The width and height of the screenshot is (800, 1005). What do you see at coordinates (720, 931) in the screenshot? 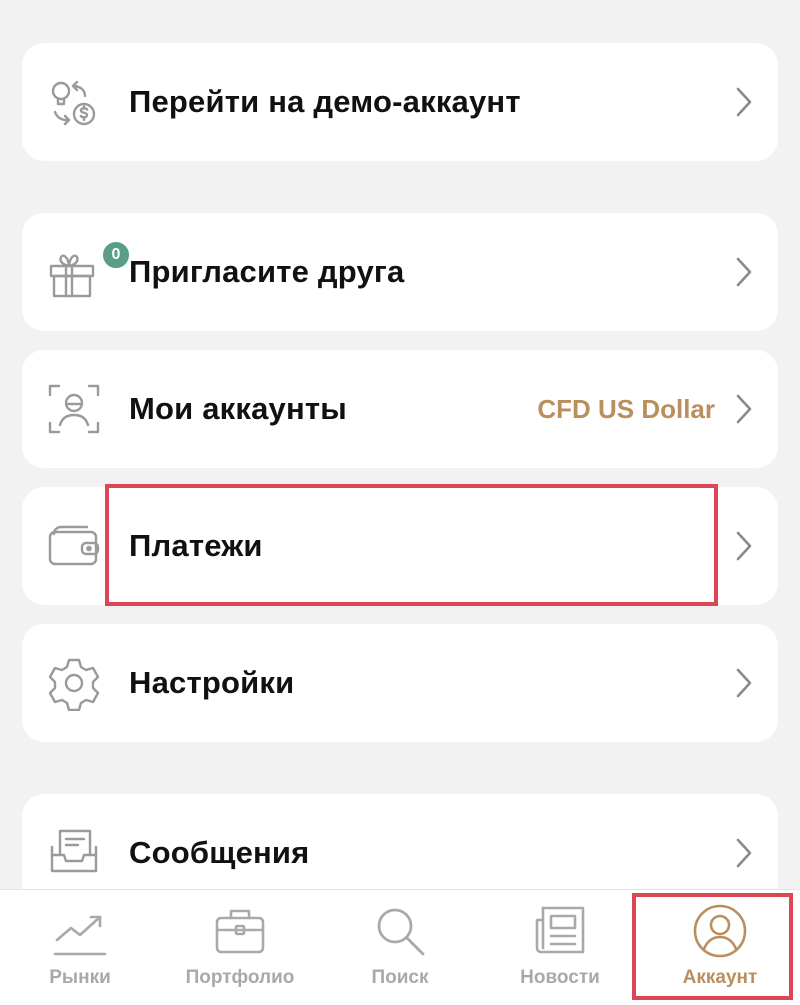
I see `user-circle-icon` at bounding box center [720, 931].